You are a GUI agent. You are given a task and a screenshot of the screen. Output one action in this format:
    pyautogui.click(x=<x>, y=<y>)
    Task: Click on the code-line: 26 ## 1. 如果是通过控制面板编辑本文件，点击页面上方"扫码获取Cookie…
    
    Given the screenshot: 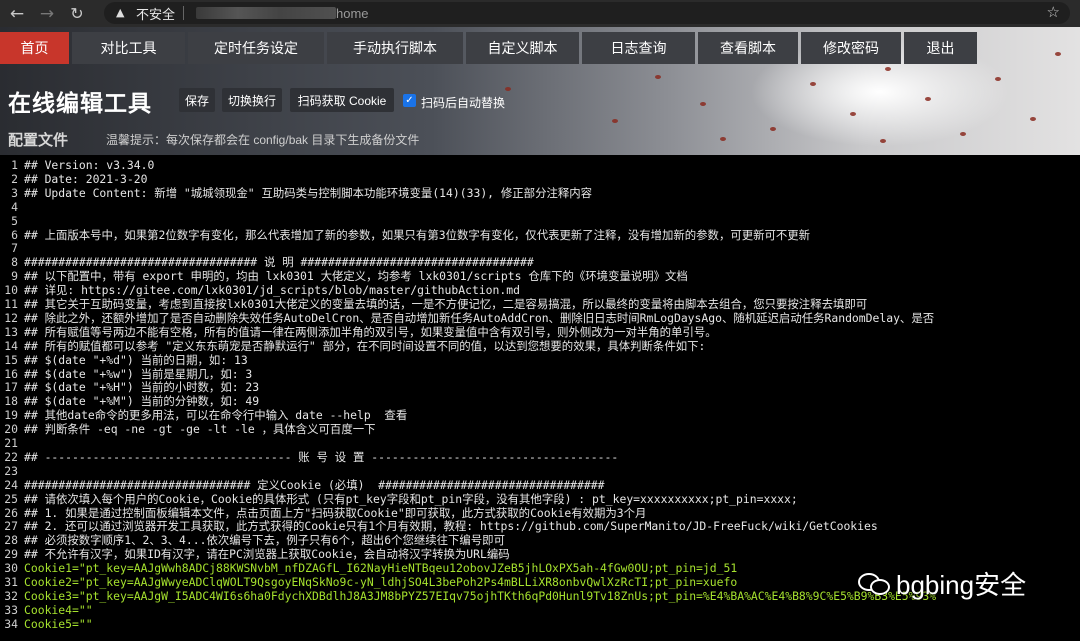 What is the action you would take?
    pyautogui.click(x=540, y=513)
    